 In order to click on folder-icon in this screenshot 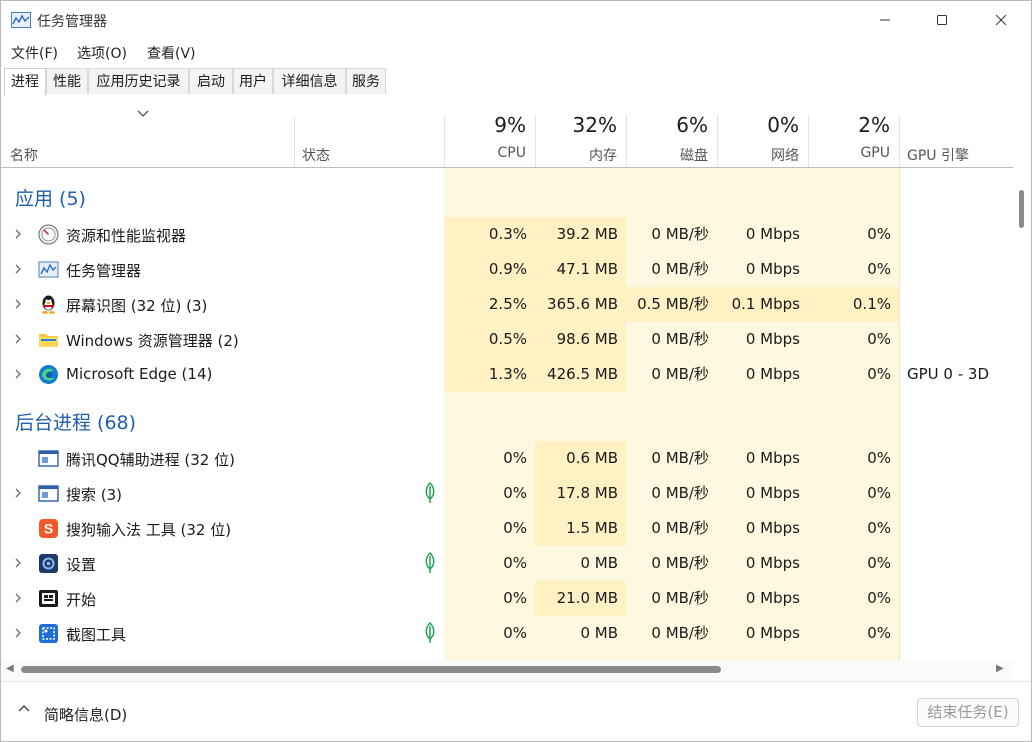, I will do `click(48, 339)`.